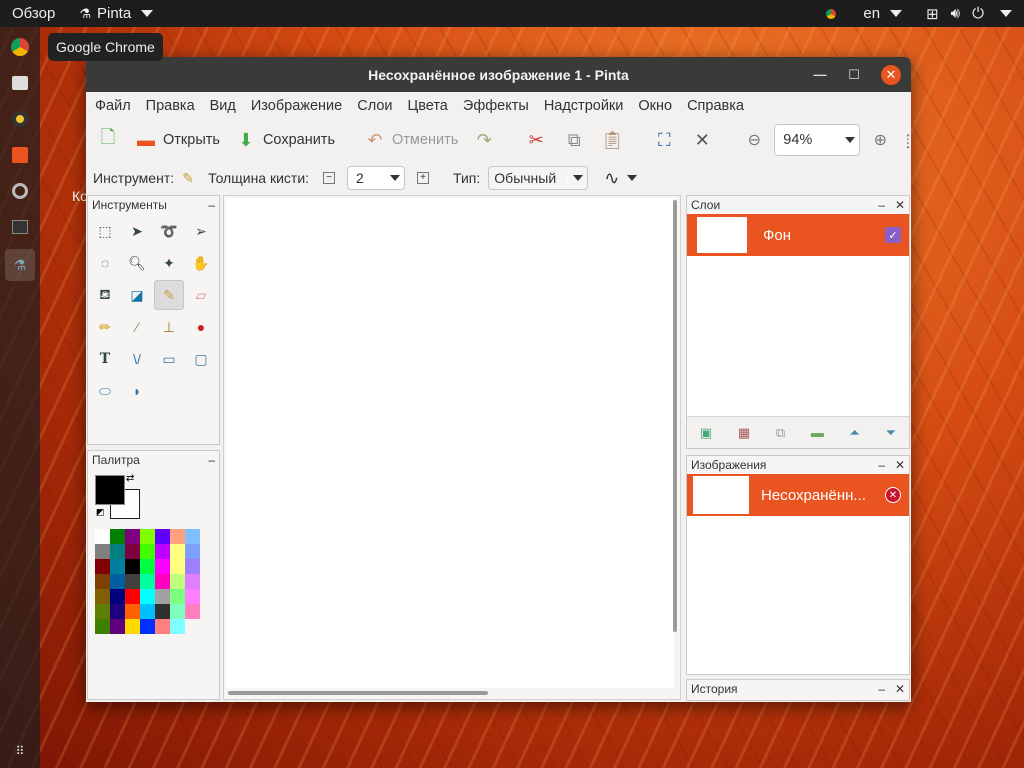 The height and width of the screenshot is (768, 1024). What do you see at coordinates (33, 13) in the screenshot?
I see `activities-button: Обзор` at bounding box center [33, 13].